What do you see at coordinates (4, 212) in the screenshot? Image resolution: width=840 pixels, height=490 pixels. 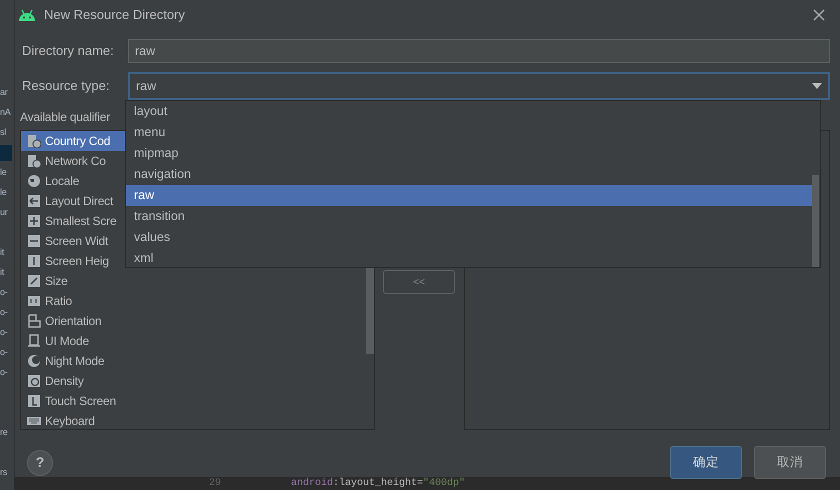 I see `background-text: ur` at bounding box center [4, 212].